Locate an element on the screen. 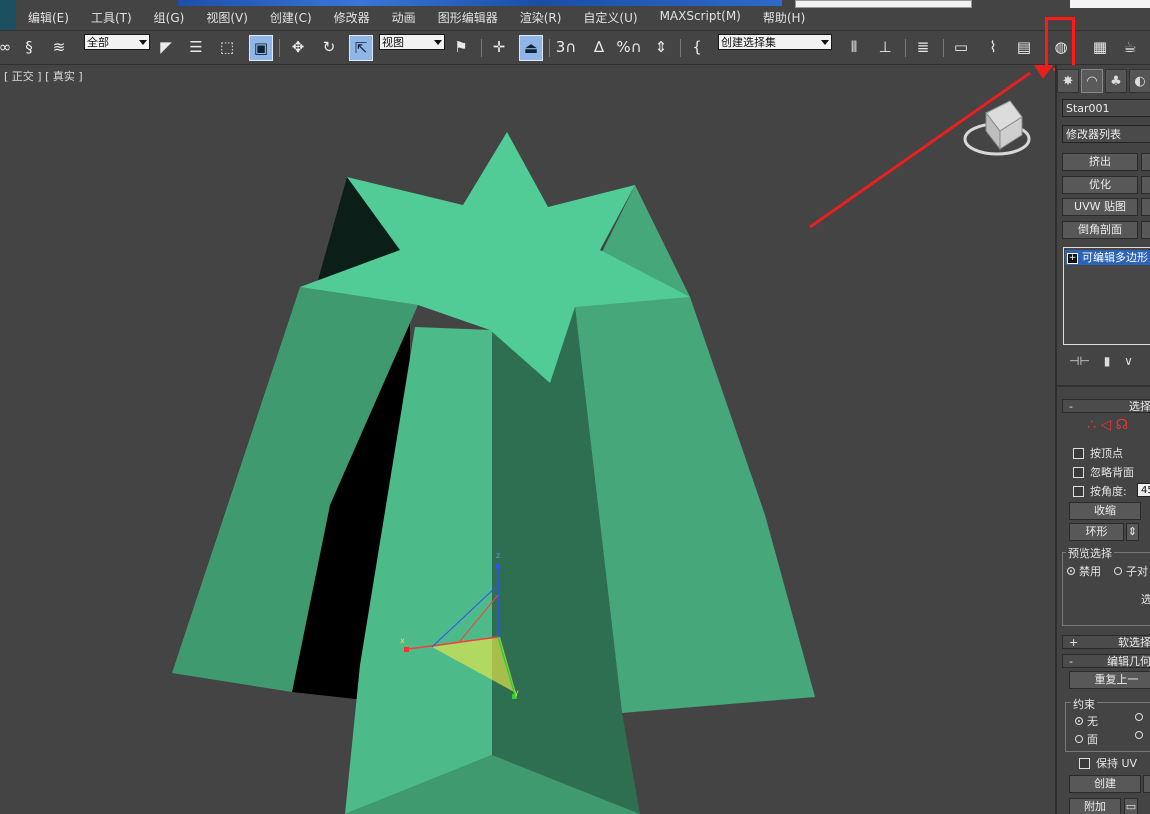 This screenshot has width=1150, height=814. window-controls is located at coordinates (1110, 4).